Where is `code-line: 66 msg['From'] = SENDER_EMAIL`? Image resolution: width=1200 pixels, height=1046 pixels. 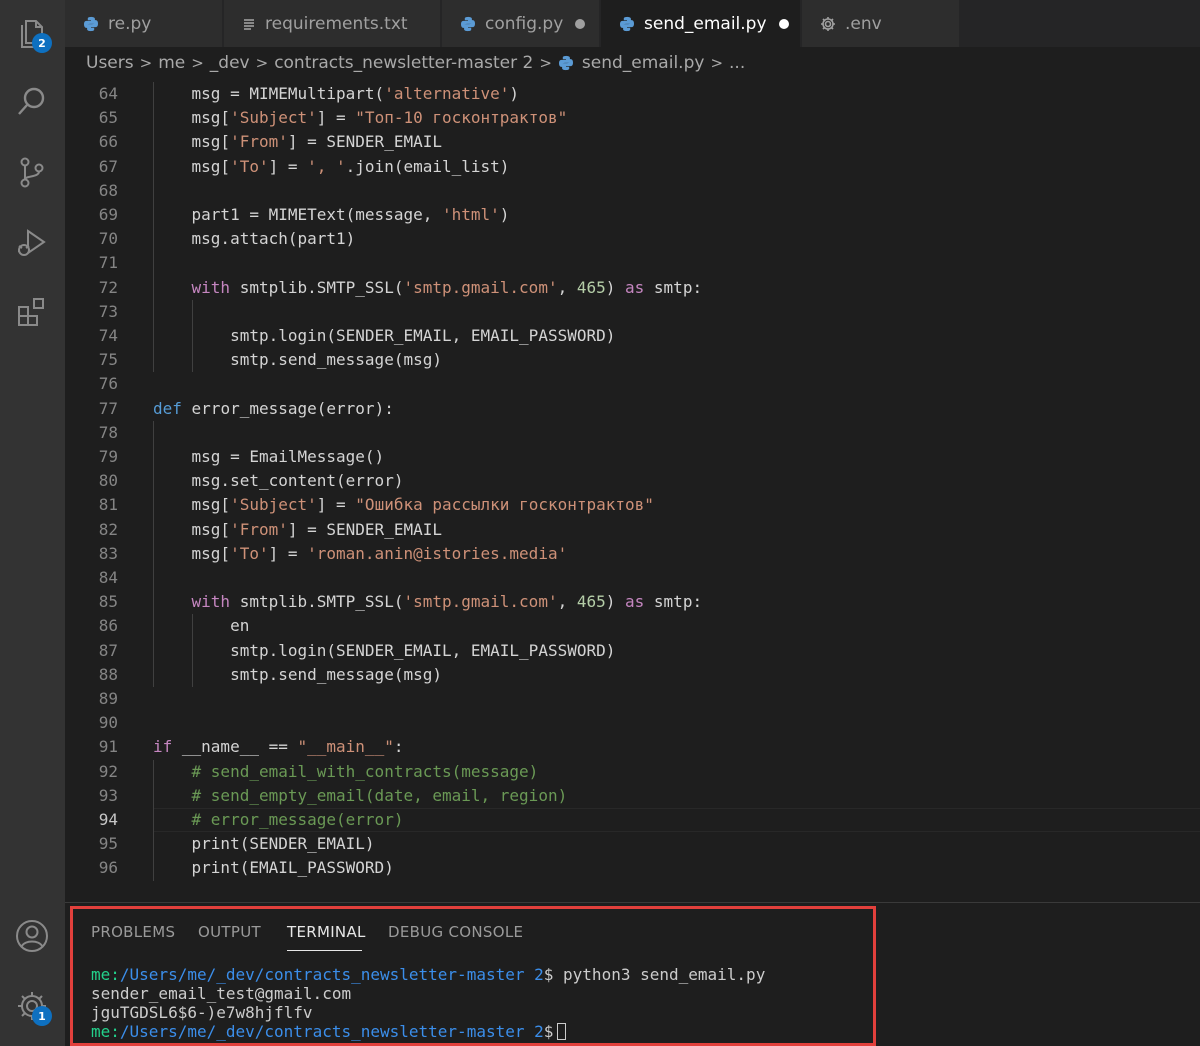 code-line: 66 msg['From'] = SENDER_EMAIL is located at coordinates (632, 142).